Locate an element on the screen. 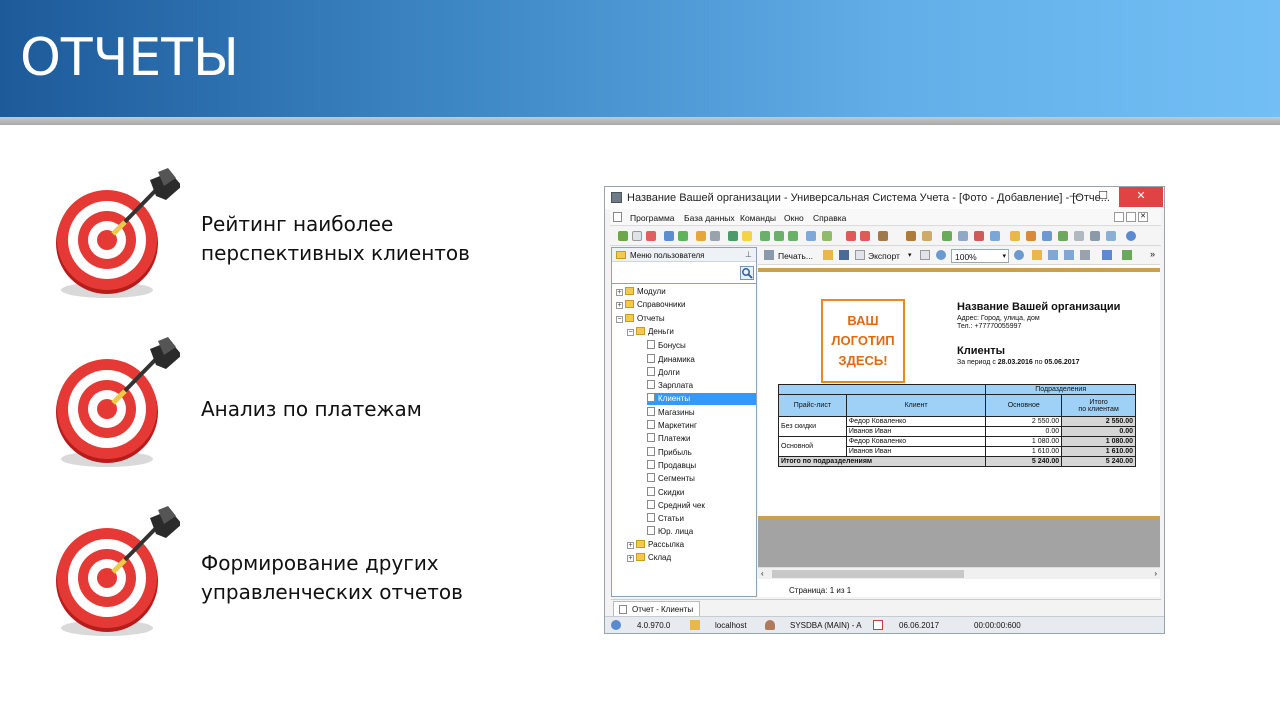 The height and width of the screenshot is (720, 1280). page-next-icon is located at coordinates (1069, 255).